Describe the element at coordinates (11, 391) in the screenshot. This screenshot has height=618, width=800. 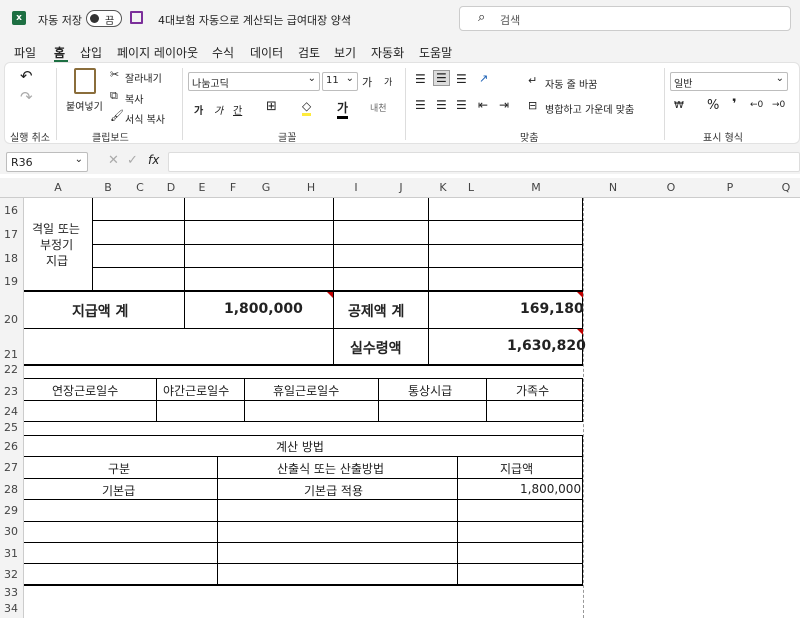
I see `row-header-23: 23` at that location.